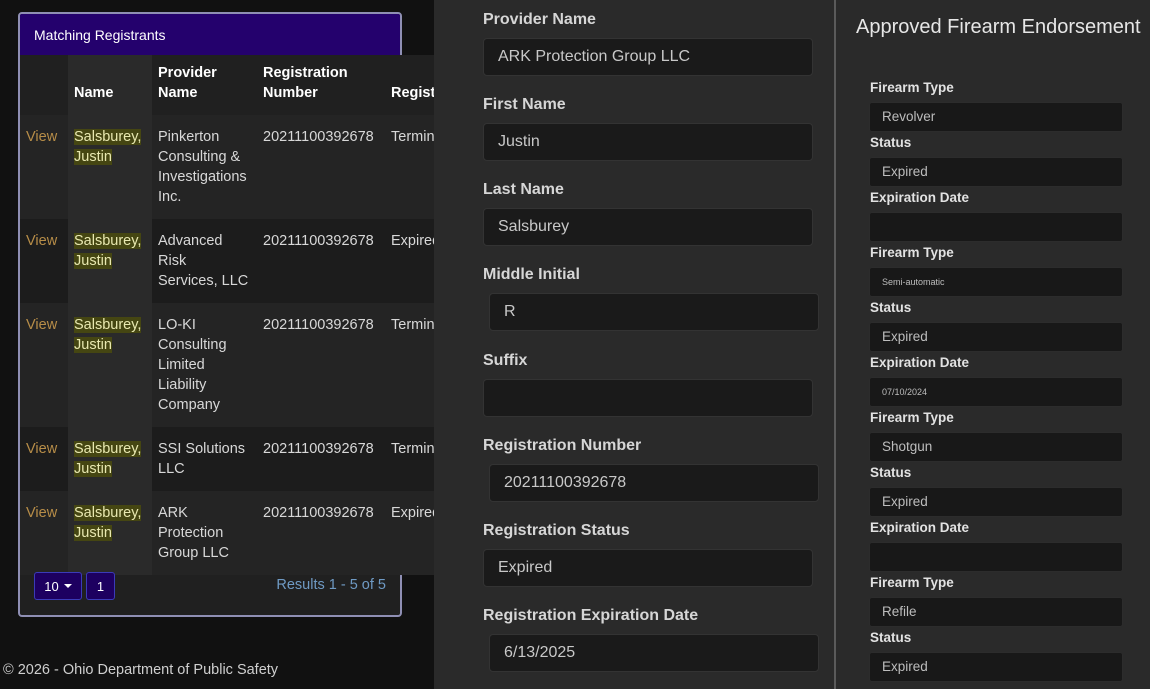  I want to click on page-size-value: 10, so click(51, 586).